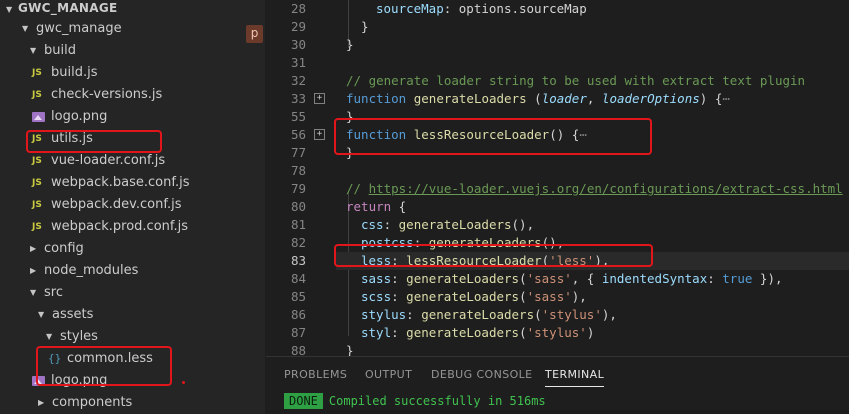  I want to click on code-line: 77}, so click(557, 153).